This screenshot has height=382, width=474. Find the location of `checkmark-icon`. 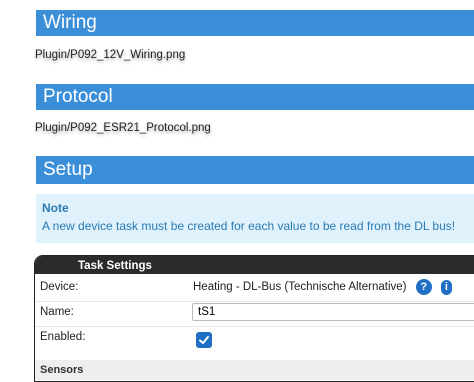

checkmark-icon is located at coordinates (204, 340).